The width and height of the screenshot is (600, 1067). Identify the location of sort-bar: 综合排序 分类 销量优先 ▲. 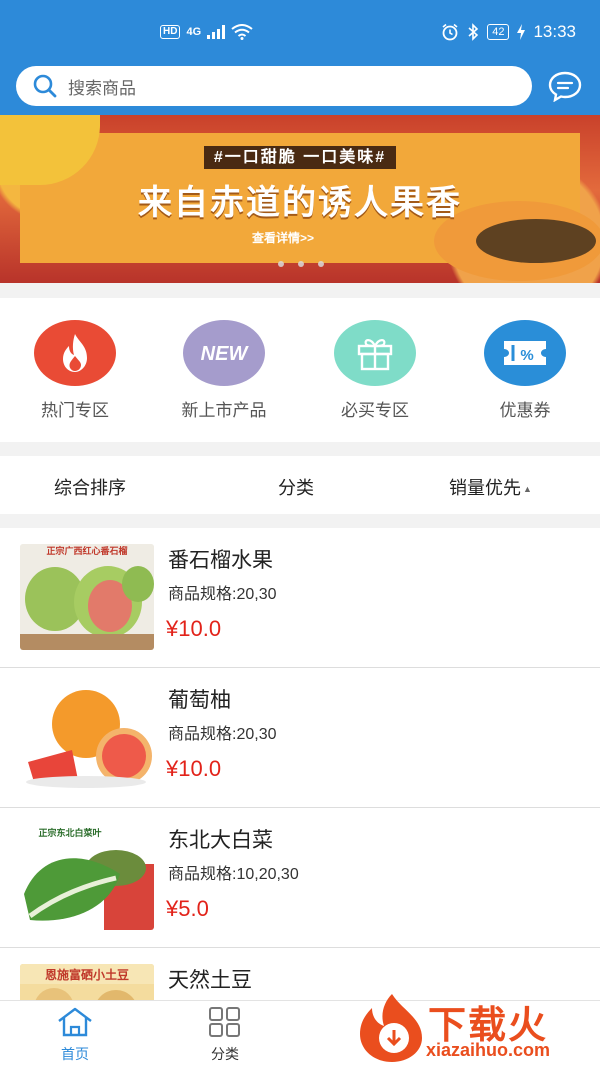
(300, 485).